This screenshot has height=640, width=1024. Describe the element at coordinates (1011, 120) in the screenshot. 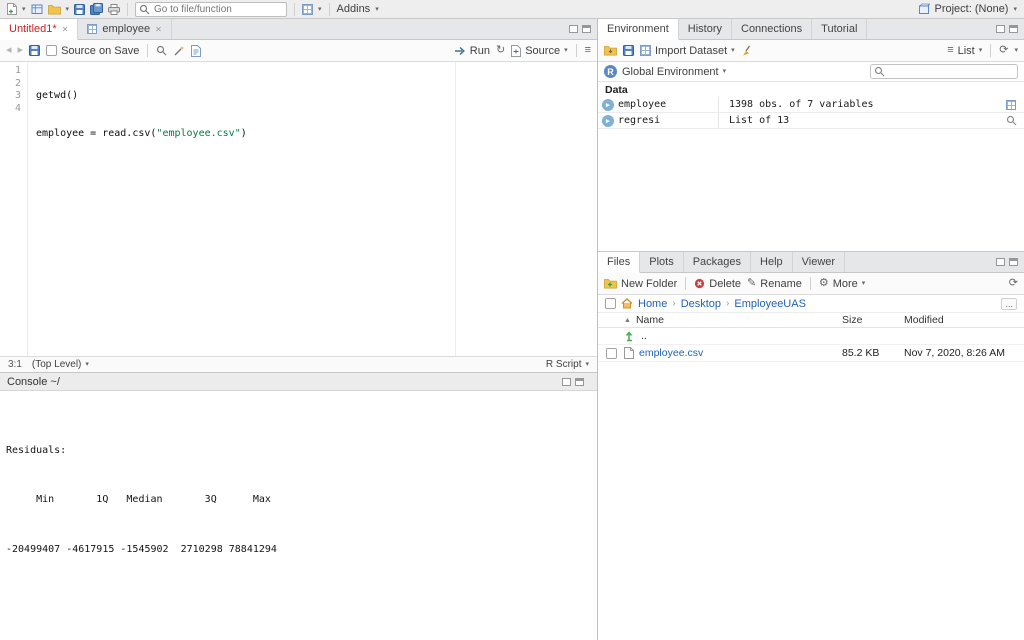

I see `inspect-object-icon` at that location.